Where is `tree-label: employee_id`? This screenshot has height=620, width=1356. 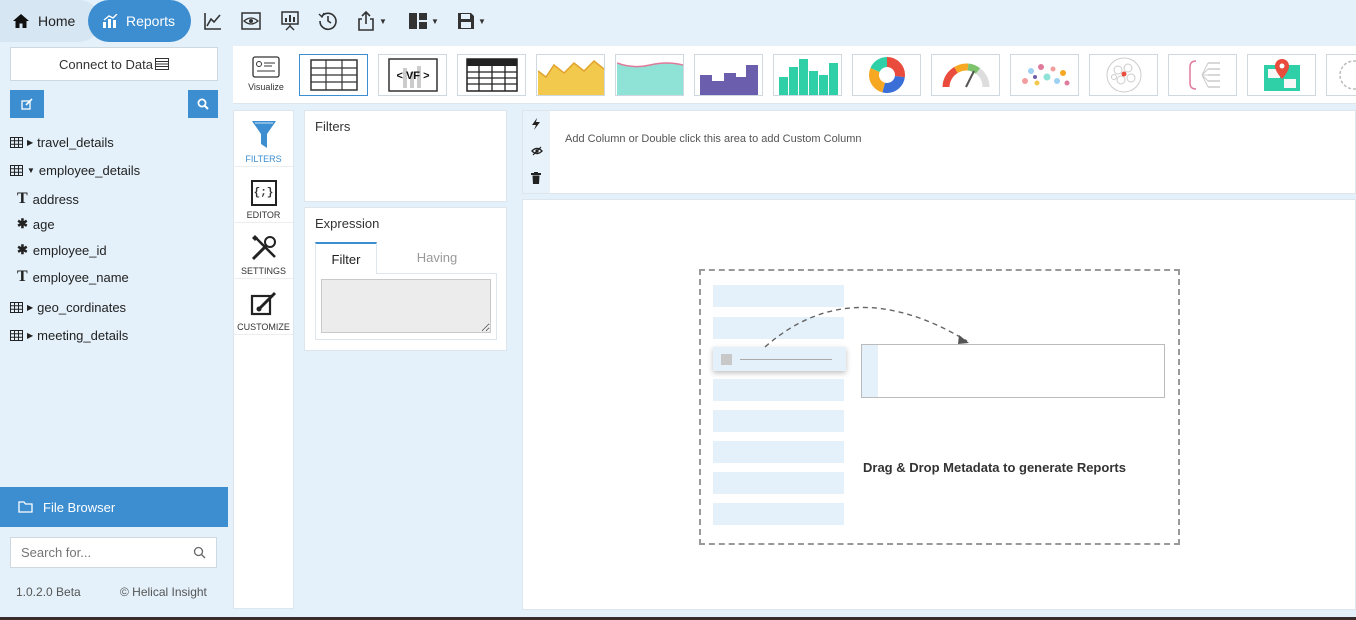 tree-label: employee_id is located at coordinates (69, 250).